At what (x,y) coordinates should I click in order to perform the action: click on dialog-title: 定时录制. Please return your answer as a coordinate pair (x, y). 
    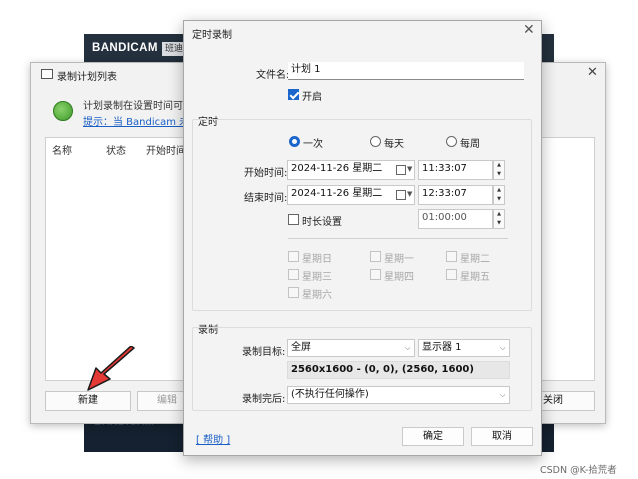
    Looking at the image, I should click on (212, 35).